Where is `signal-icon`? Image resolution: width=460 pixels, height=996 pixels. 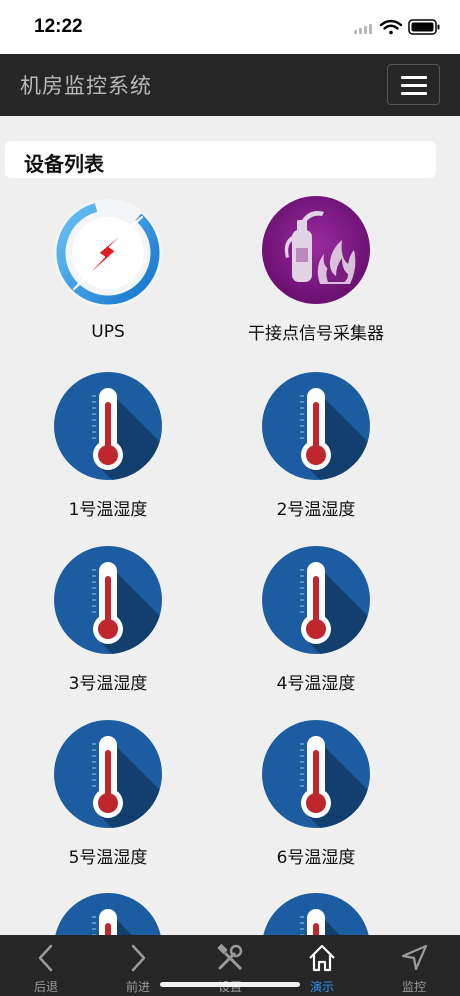
signal-icon is located at coordinates (363, 29).